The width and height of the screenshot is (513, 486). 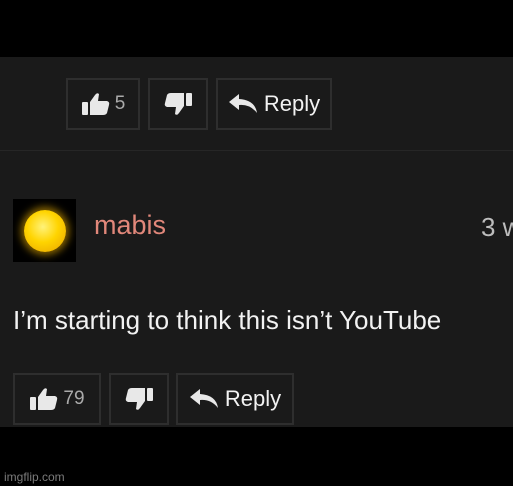 I want to click on watermark: imgflip.com, so click(x=34, y=477).